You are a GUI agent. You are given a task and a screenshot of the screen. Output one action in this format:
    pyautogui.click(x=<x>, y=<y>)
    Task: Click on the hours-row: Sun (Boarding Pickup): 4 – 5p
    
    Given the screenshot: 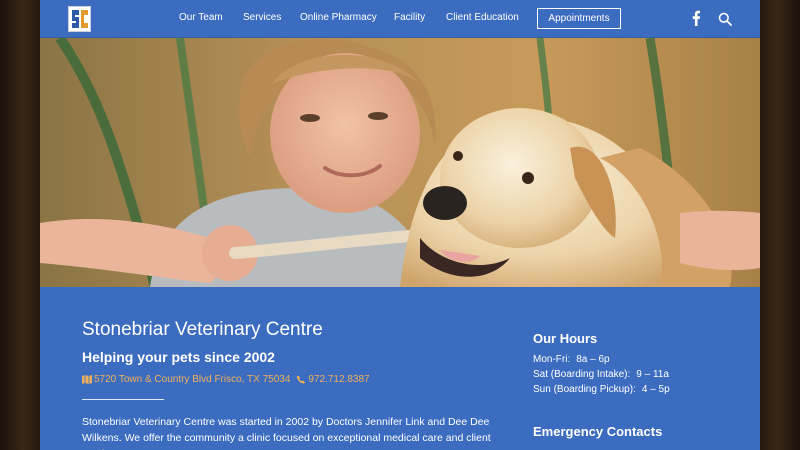 What is the action you would take?
    pyautogui.click(x=601, y=389)
    